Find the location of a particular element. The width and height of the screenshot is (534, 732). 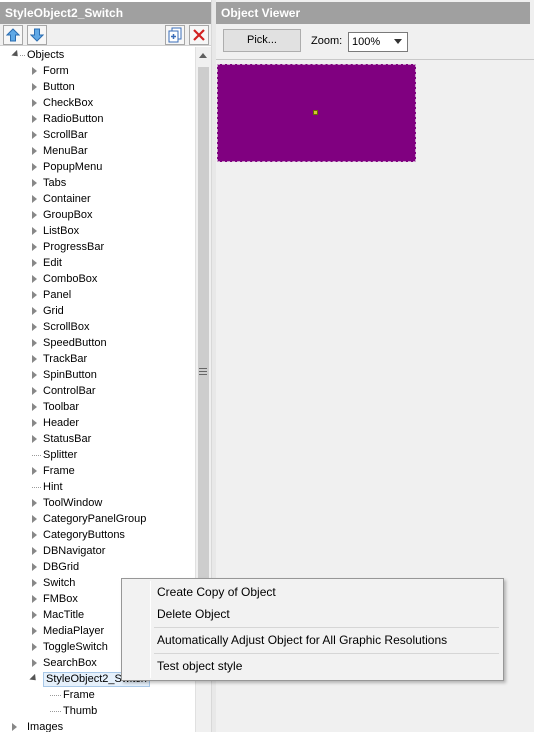

splitter-grip-icon is located at coordinates (203, 372).